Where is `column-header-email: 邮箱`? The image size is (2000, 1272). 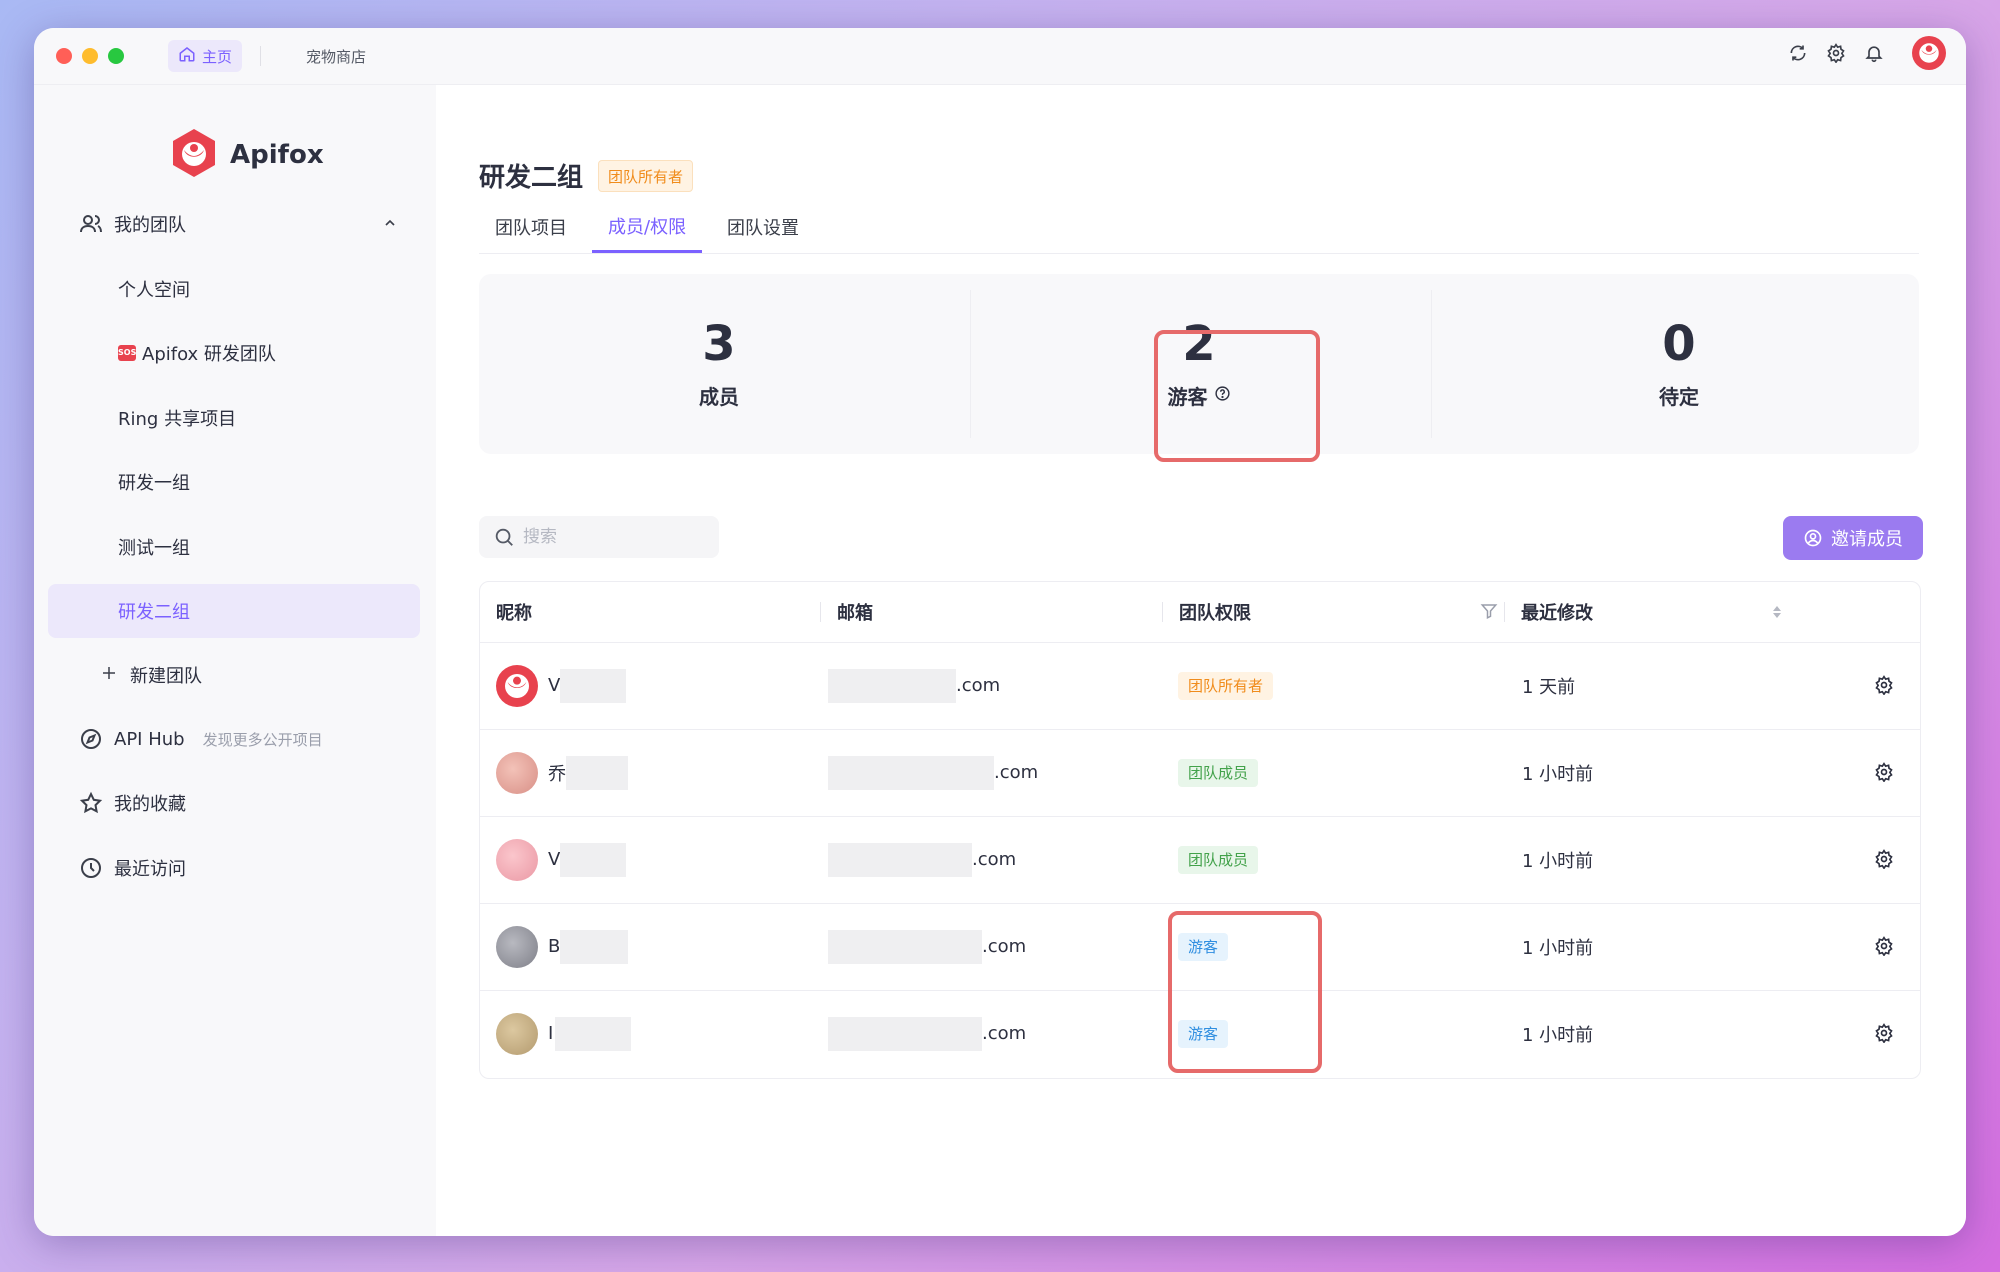 column-header-email: 邮箱 is located at coordinates (855, 613).